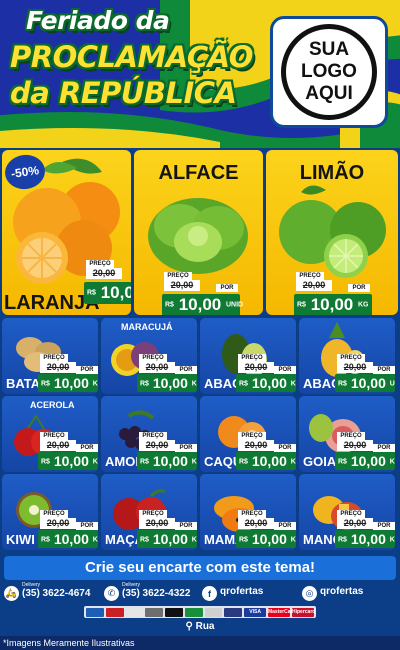 This screenshot has height=650, width=400. I want to click on product-card: MARACUJÁ PREÇO 20,00 POR R$ 10,00 KG, so click(149, 356).